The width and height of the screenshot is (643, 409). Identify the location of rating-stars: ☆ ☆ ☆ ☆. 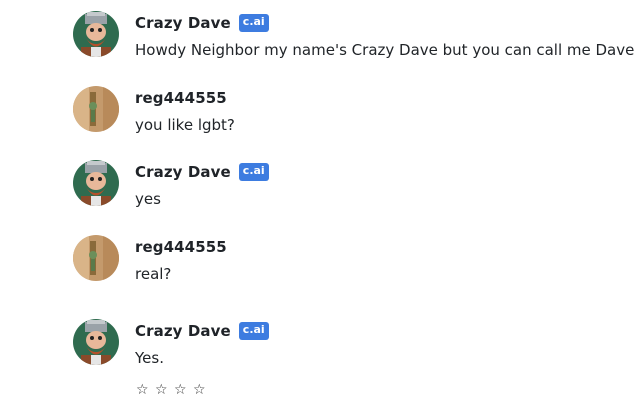
(171, 390).